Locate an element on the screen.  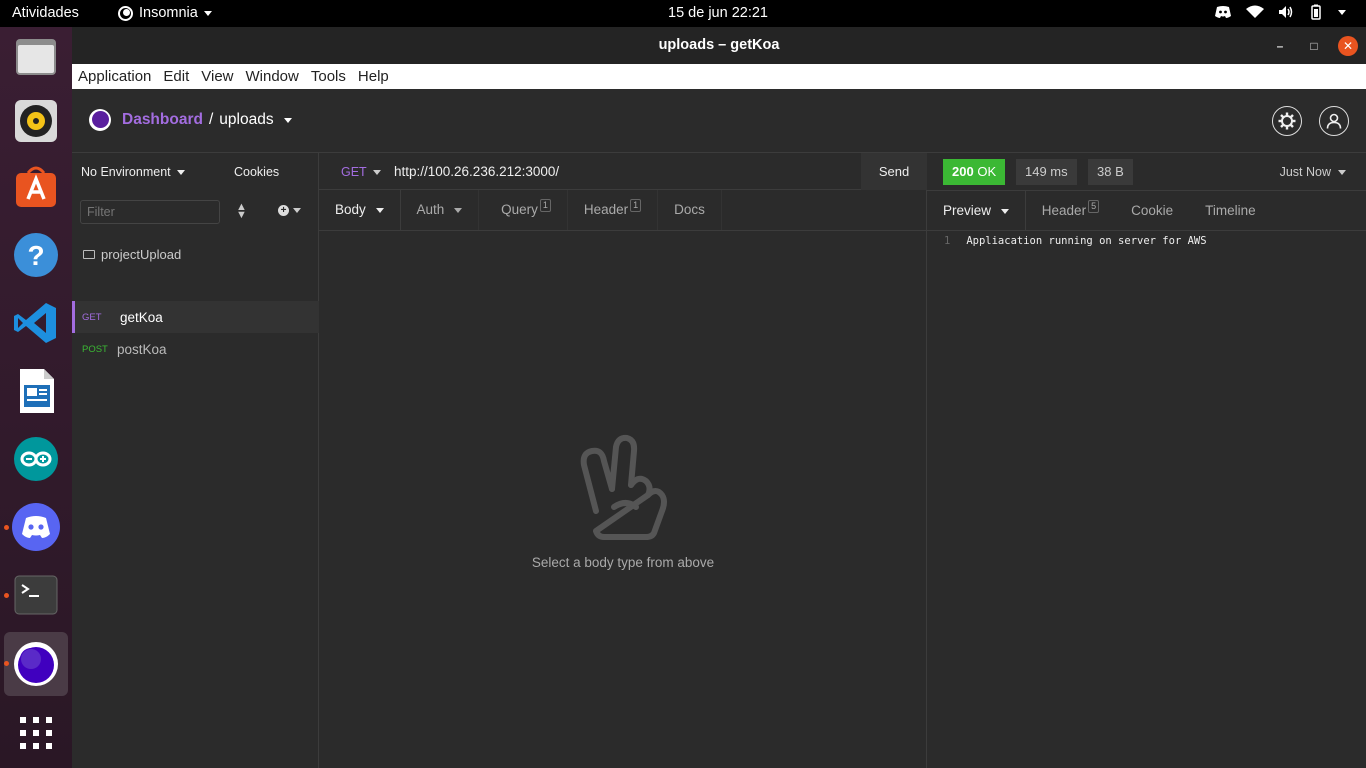
battery-icon is located at coordinates (1316, 12).